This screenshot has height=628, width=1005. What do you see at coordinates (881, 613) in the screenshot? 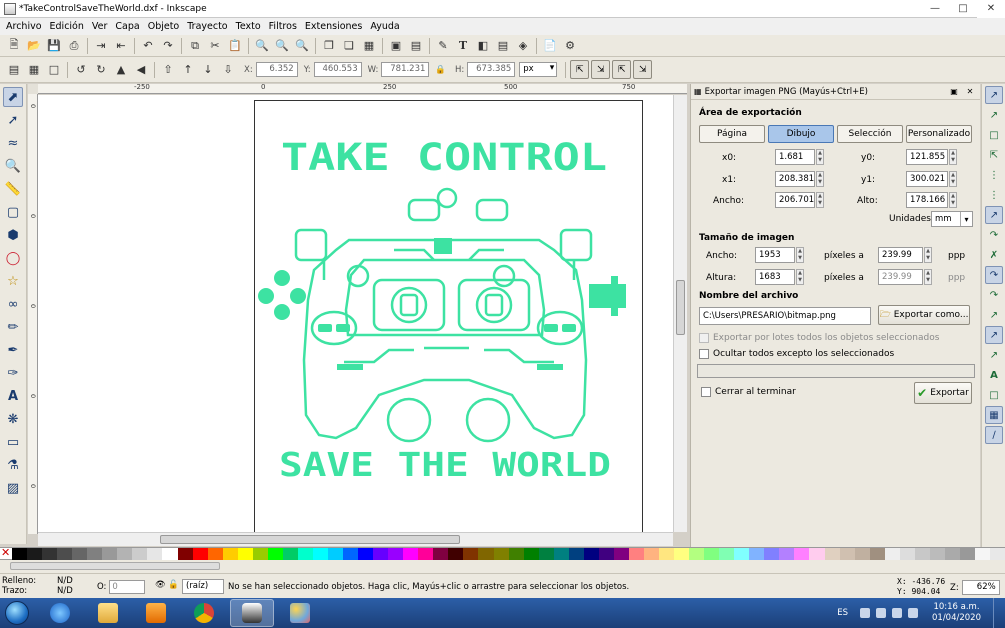
I see `action-center-flag-icon` at bounding box center [881, 613].